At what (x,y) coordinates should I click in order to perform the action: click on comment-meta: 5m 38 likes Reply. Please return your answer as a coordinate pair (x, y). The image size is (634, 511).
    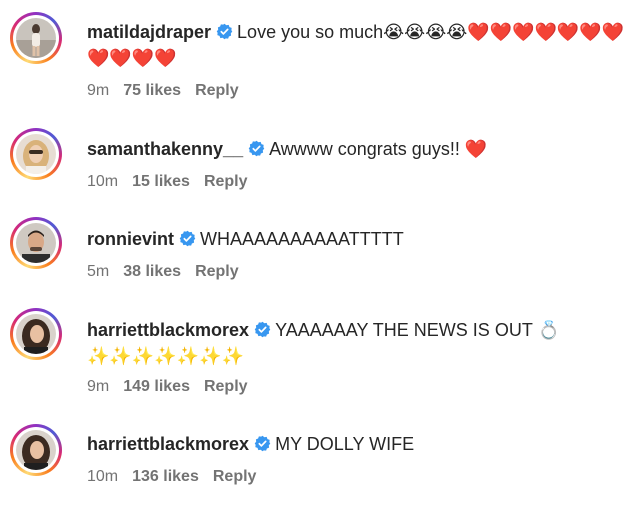
    Looking at the image, I should click on (170, 272).